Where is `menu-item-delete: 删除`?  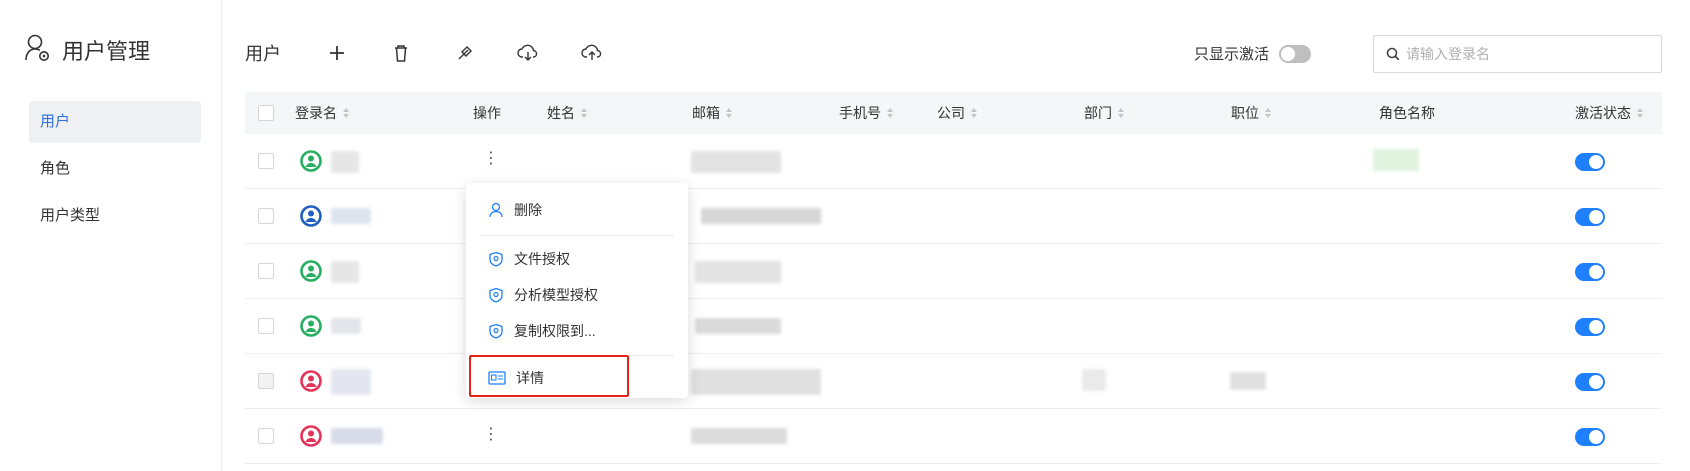 menu-item-delete: 删除 is located at coordinates (515, 210).